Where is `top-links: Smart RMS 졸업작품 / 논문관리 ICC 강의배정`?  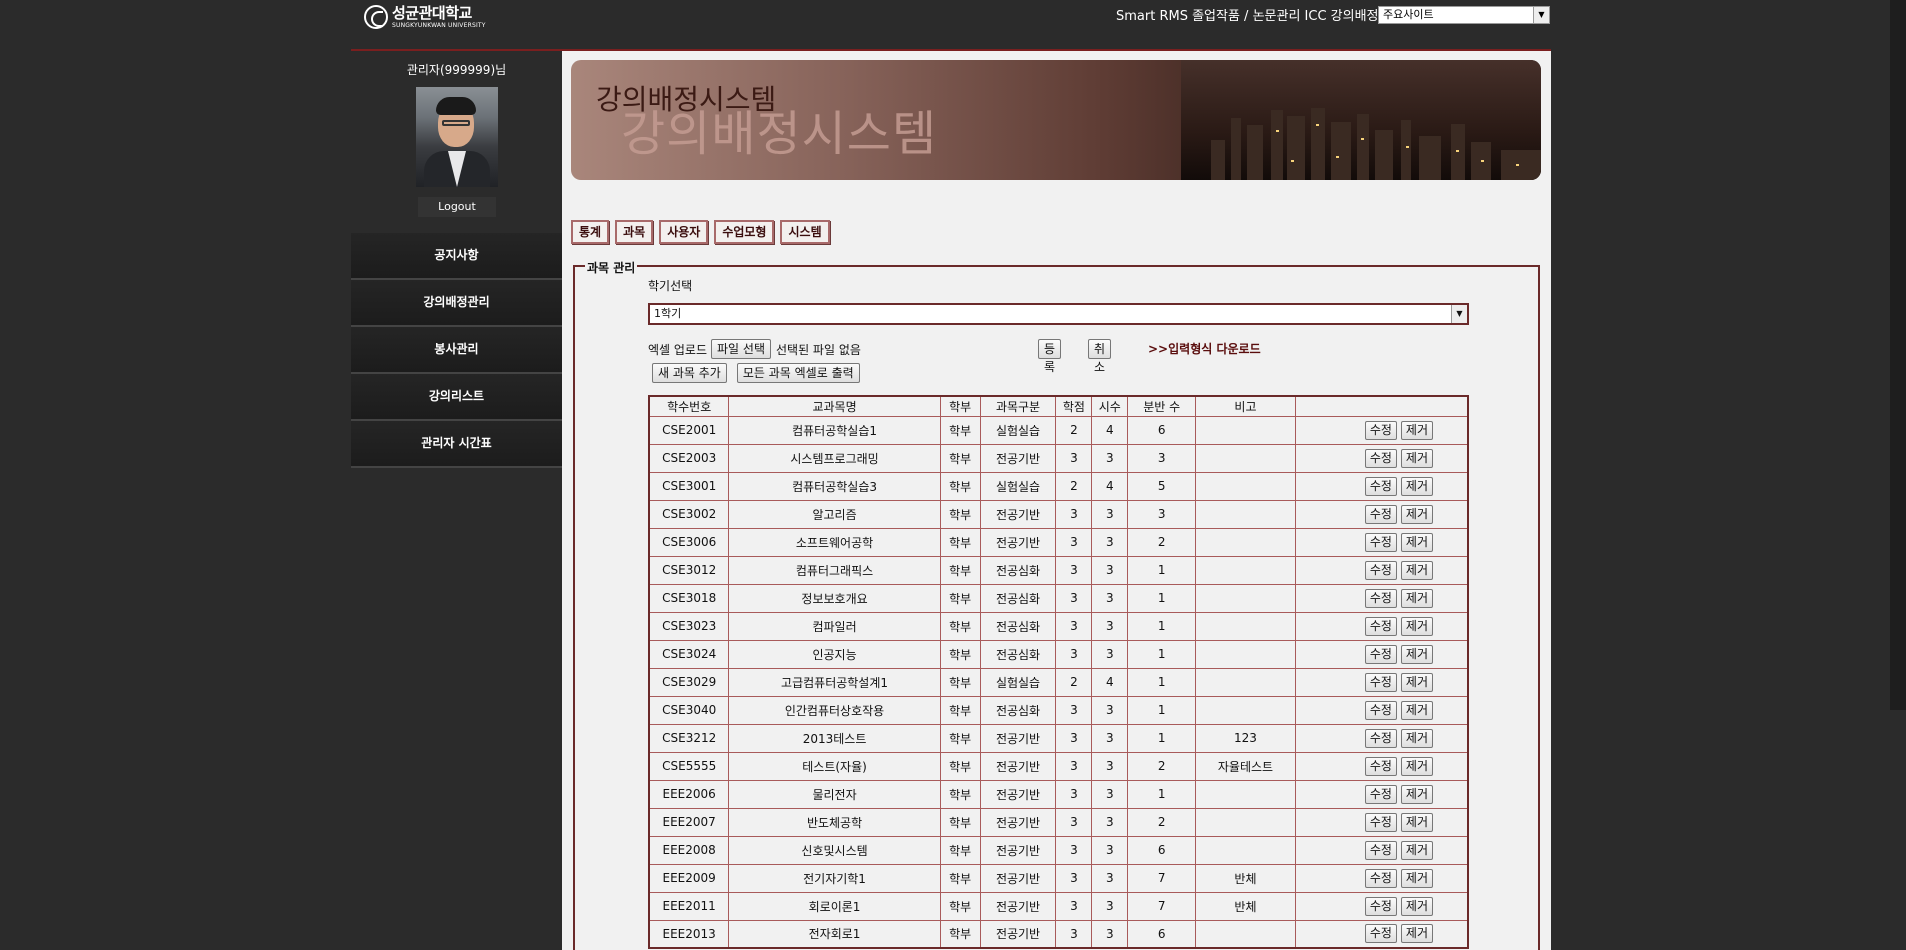 top-links: Smart RMS 졸업작품 / 논문관리 ICC 강의배정 is located at coordinates (1247, 14).